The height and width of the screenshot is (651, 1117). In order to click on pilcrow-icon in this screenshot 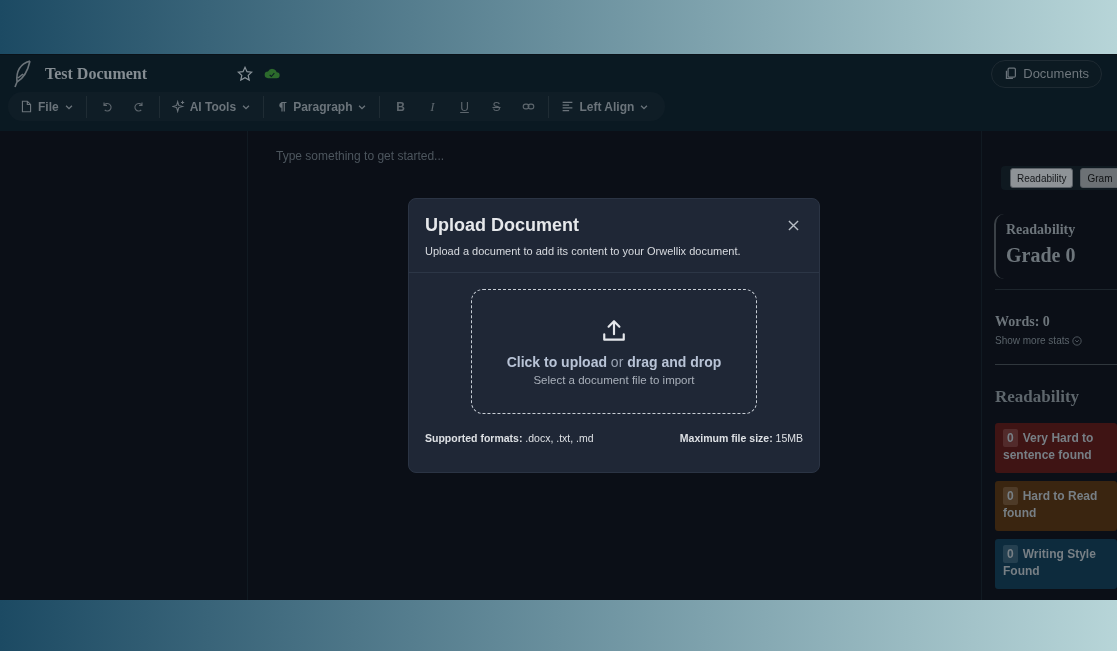, I will do `click(282, 106)`.